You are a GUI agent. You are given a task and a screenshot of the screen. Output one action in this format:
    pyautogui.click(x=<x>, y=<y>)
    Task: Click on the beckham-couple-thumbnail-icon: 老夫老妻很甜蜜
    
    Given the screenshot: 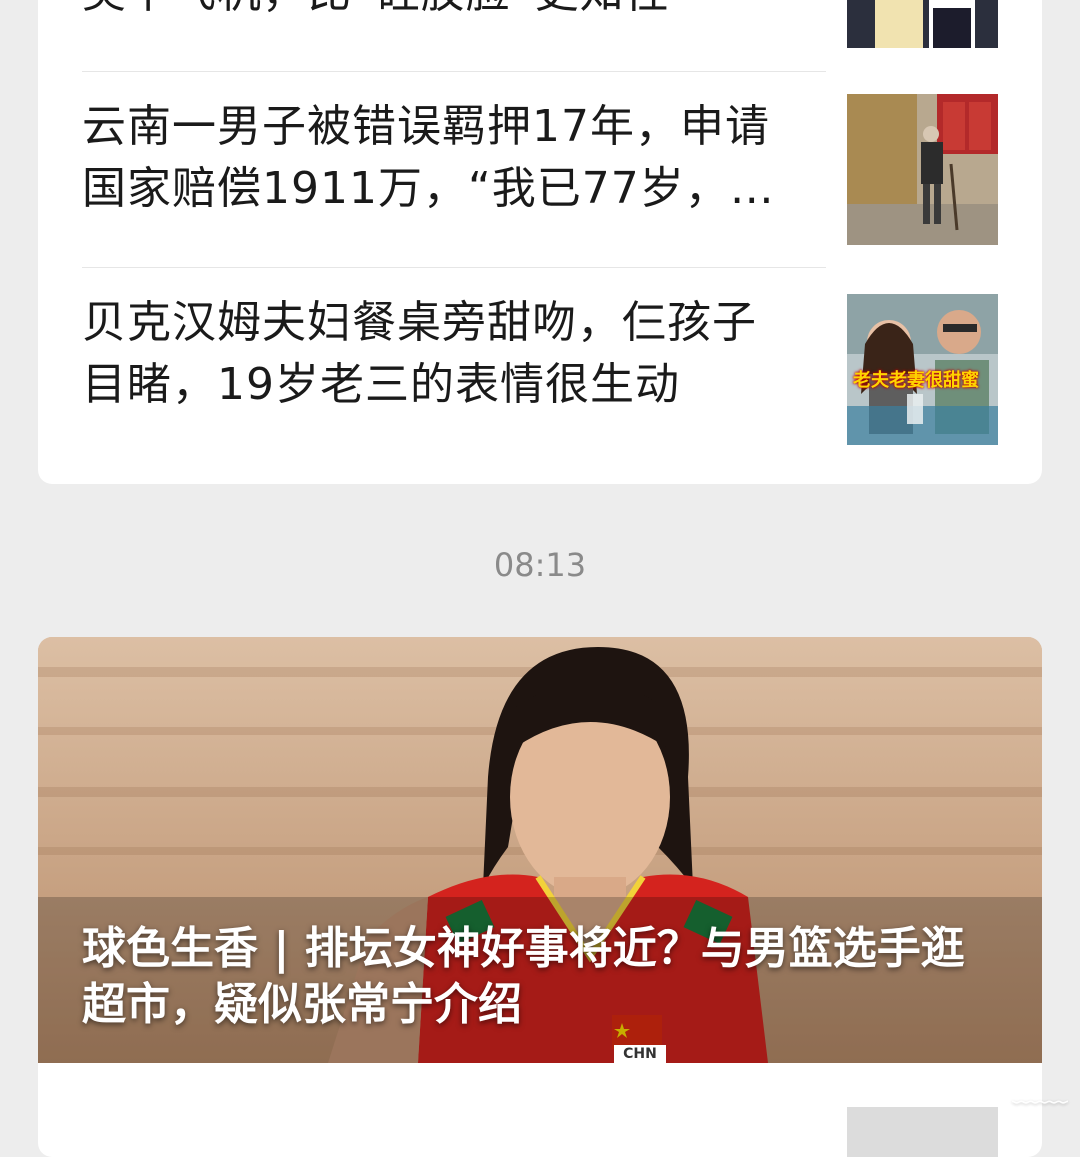 What is the action you would take?
    pyautogui.click(x=922, y=369)
    